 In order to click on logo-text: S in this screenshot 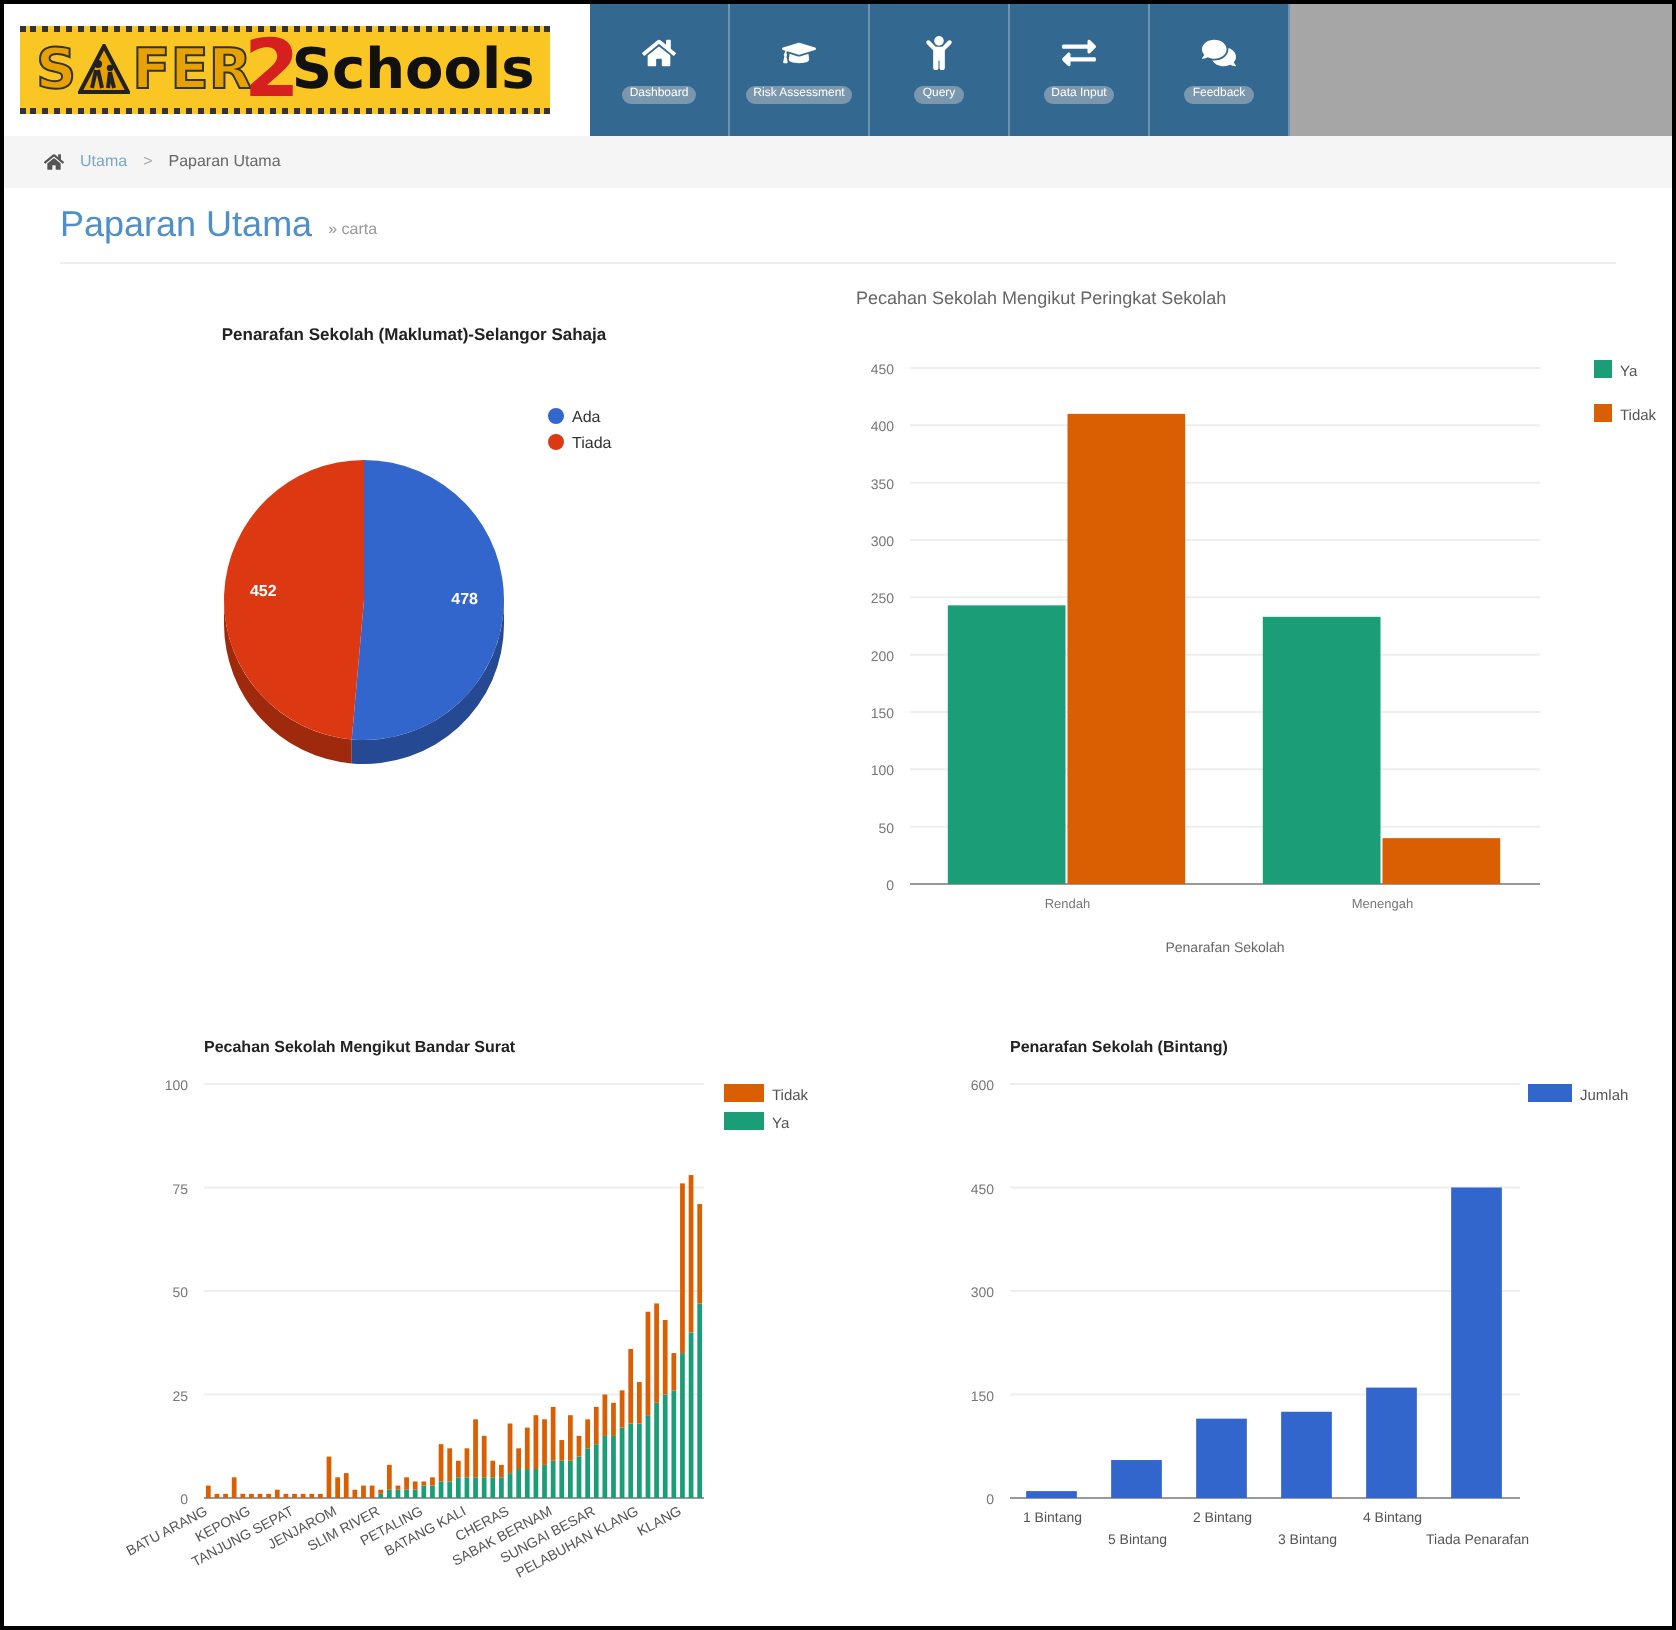, I will do `click(56, 70)`.